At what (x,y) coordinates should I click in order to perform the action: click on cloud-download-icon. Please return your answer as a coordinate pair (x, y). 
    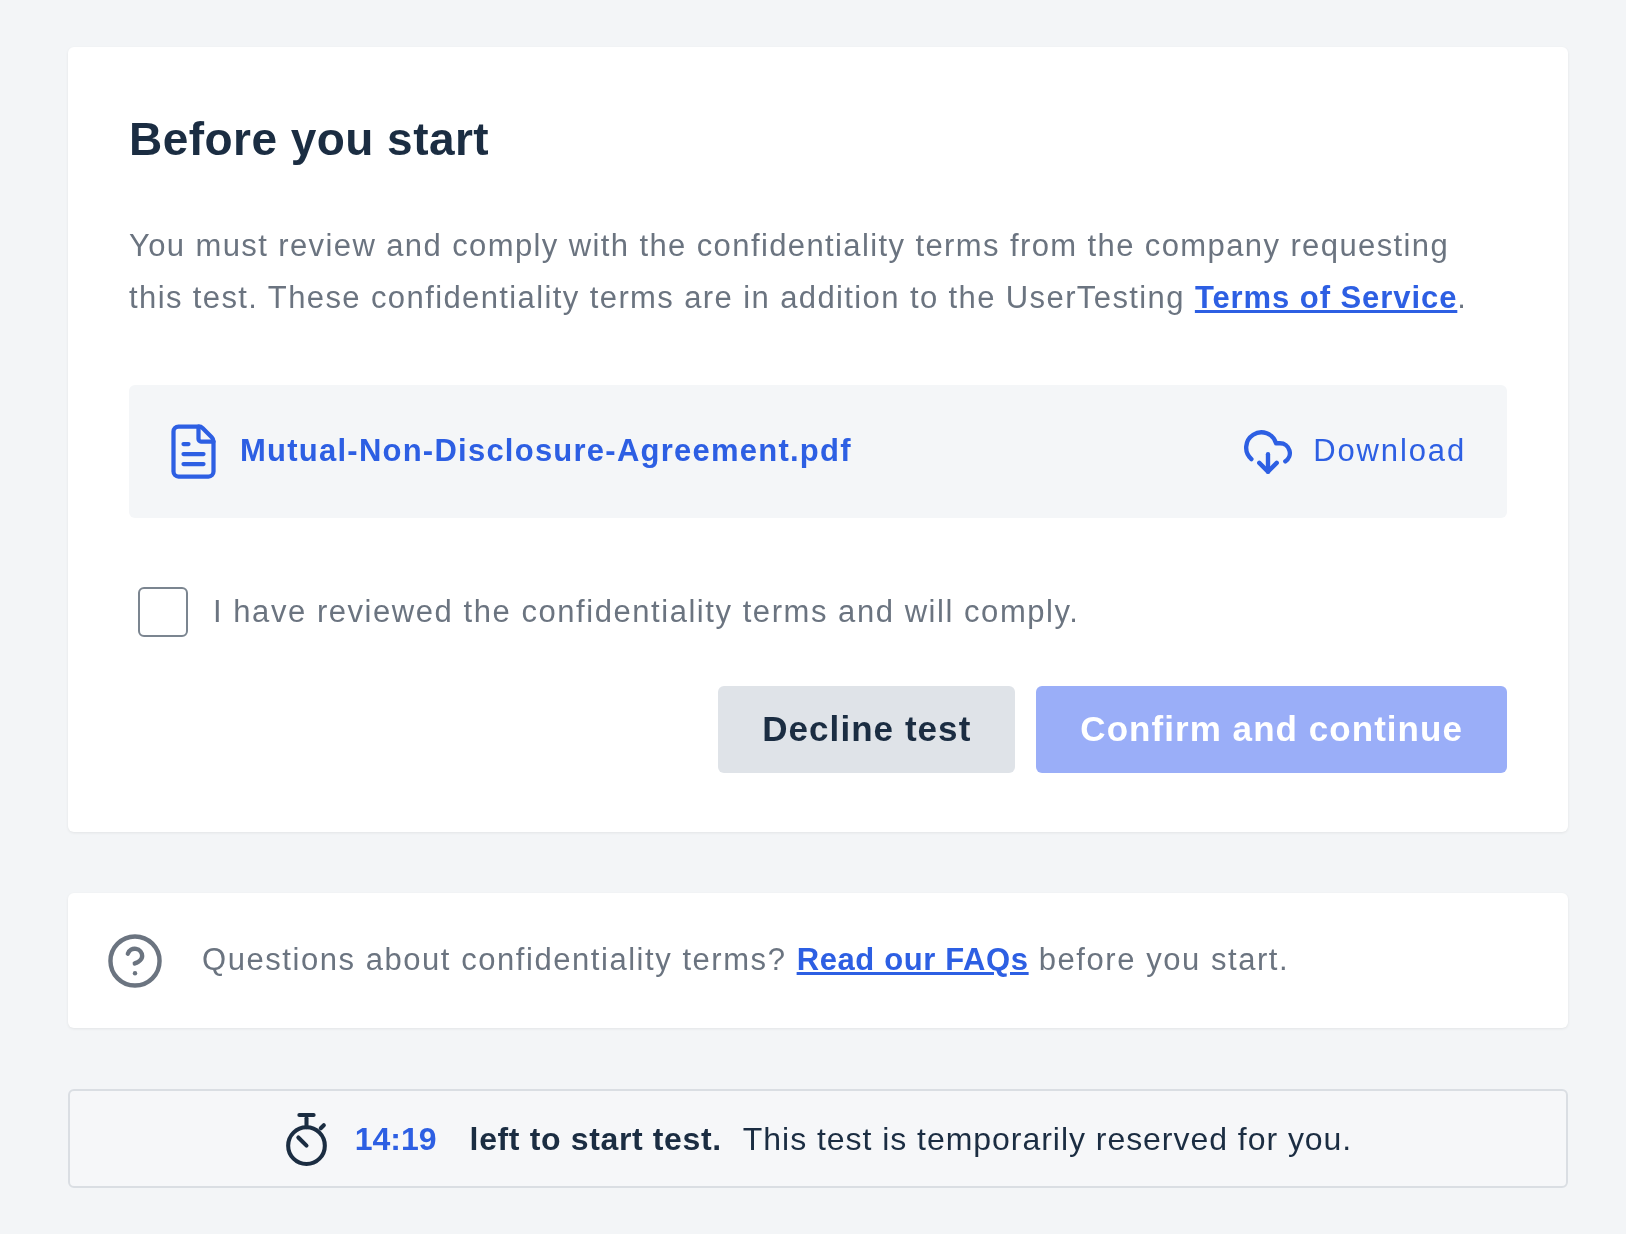
    Looking at the image, I should click on (1268, 451).